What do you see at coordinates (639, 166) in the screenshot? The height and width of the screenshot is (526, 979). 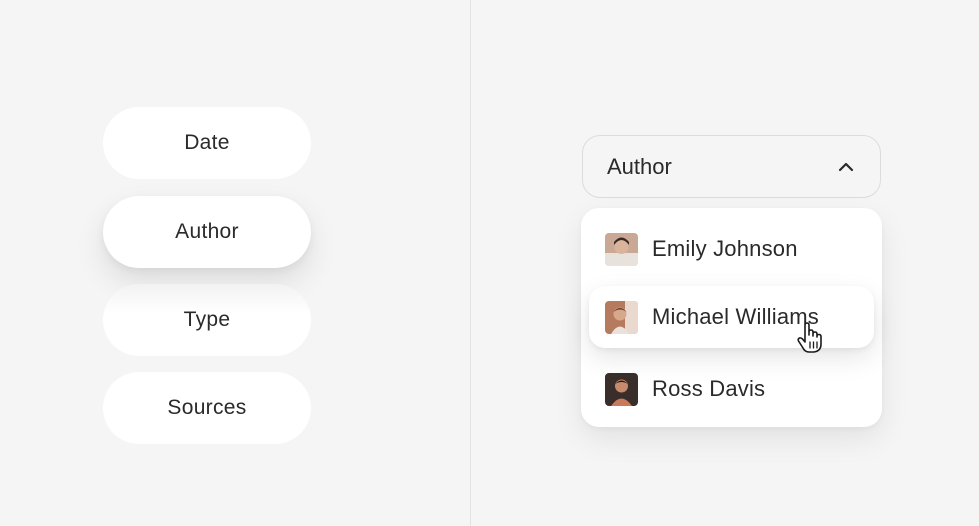 I see `select-value: Author` at bounding box center [639, 166].